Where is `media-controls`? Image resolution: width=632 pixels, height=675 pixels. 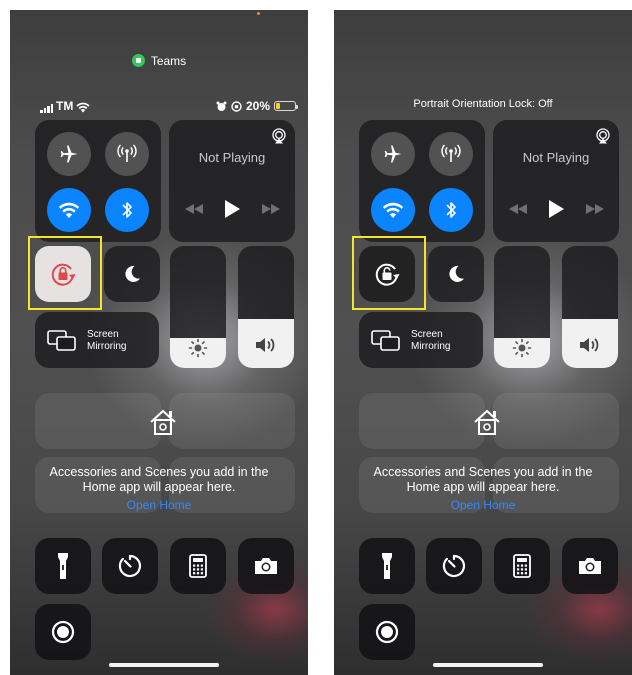 media-controls is located at coordinates (232, 209).